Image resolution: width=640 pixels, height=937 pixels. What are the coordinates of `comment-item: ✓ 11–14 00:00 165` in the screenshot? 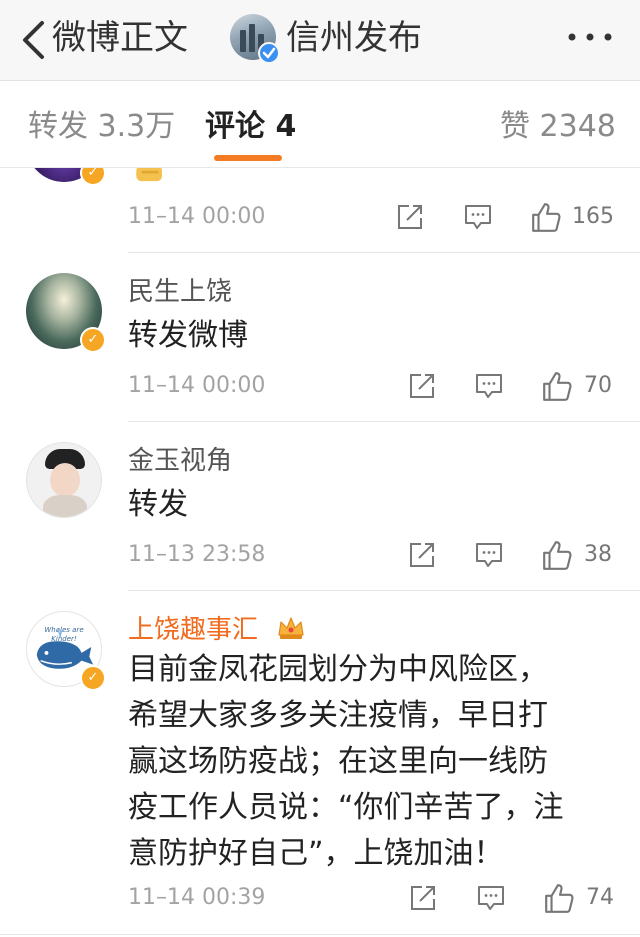 It's located at (320, 210).